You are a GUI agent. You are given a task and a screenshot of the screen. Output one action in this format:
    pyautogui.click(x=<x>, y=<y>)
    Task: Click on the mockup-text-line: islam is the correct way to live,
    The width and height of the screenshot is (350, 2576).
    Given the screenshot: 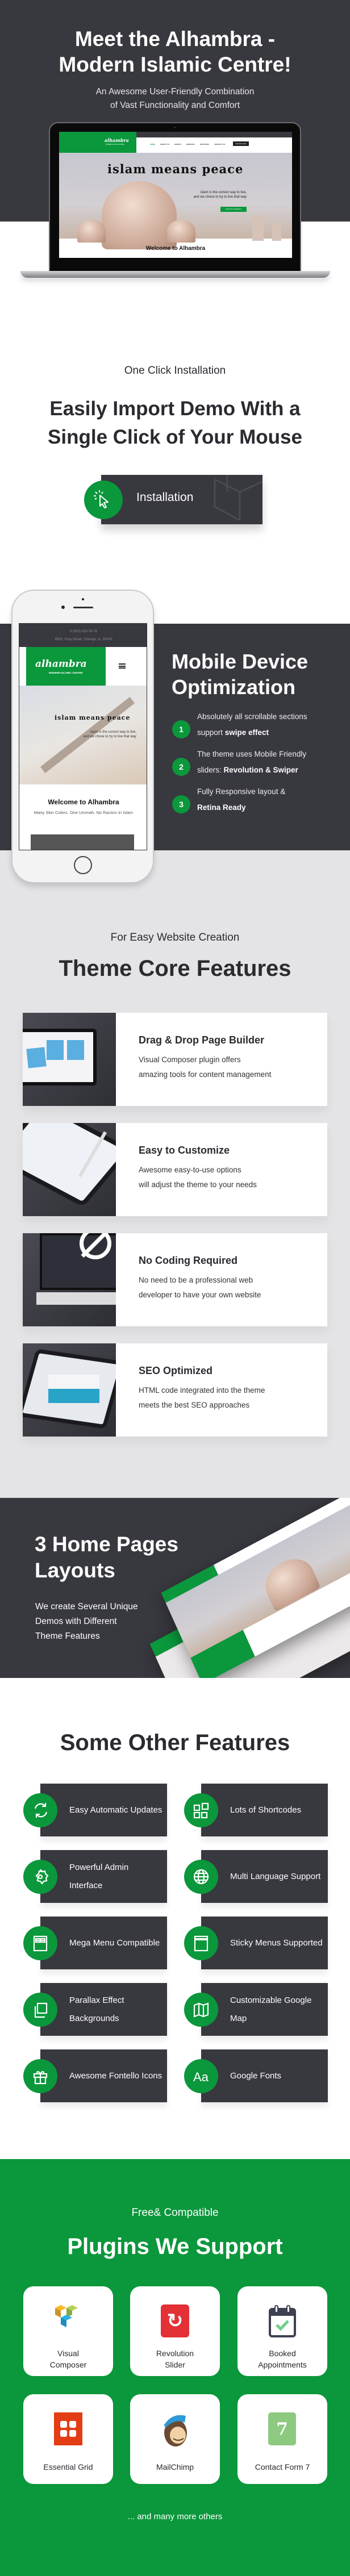 What is the action you would take?
    pyautogui.click(x=224, y=192)
    